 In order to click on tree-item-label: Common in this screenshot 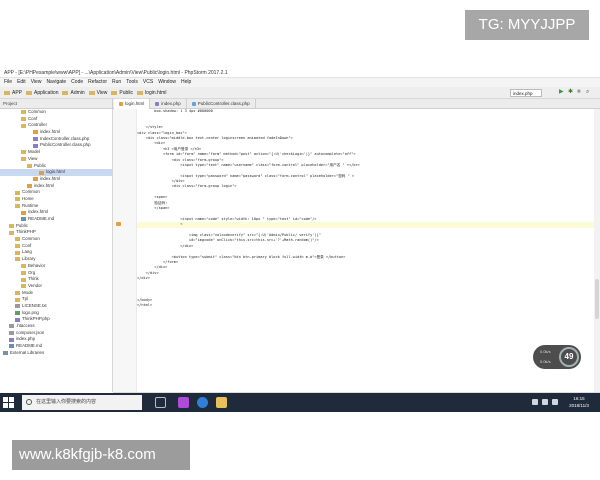, I will do `click(37, 111)`.